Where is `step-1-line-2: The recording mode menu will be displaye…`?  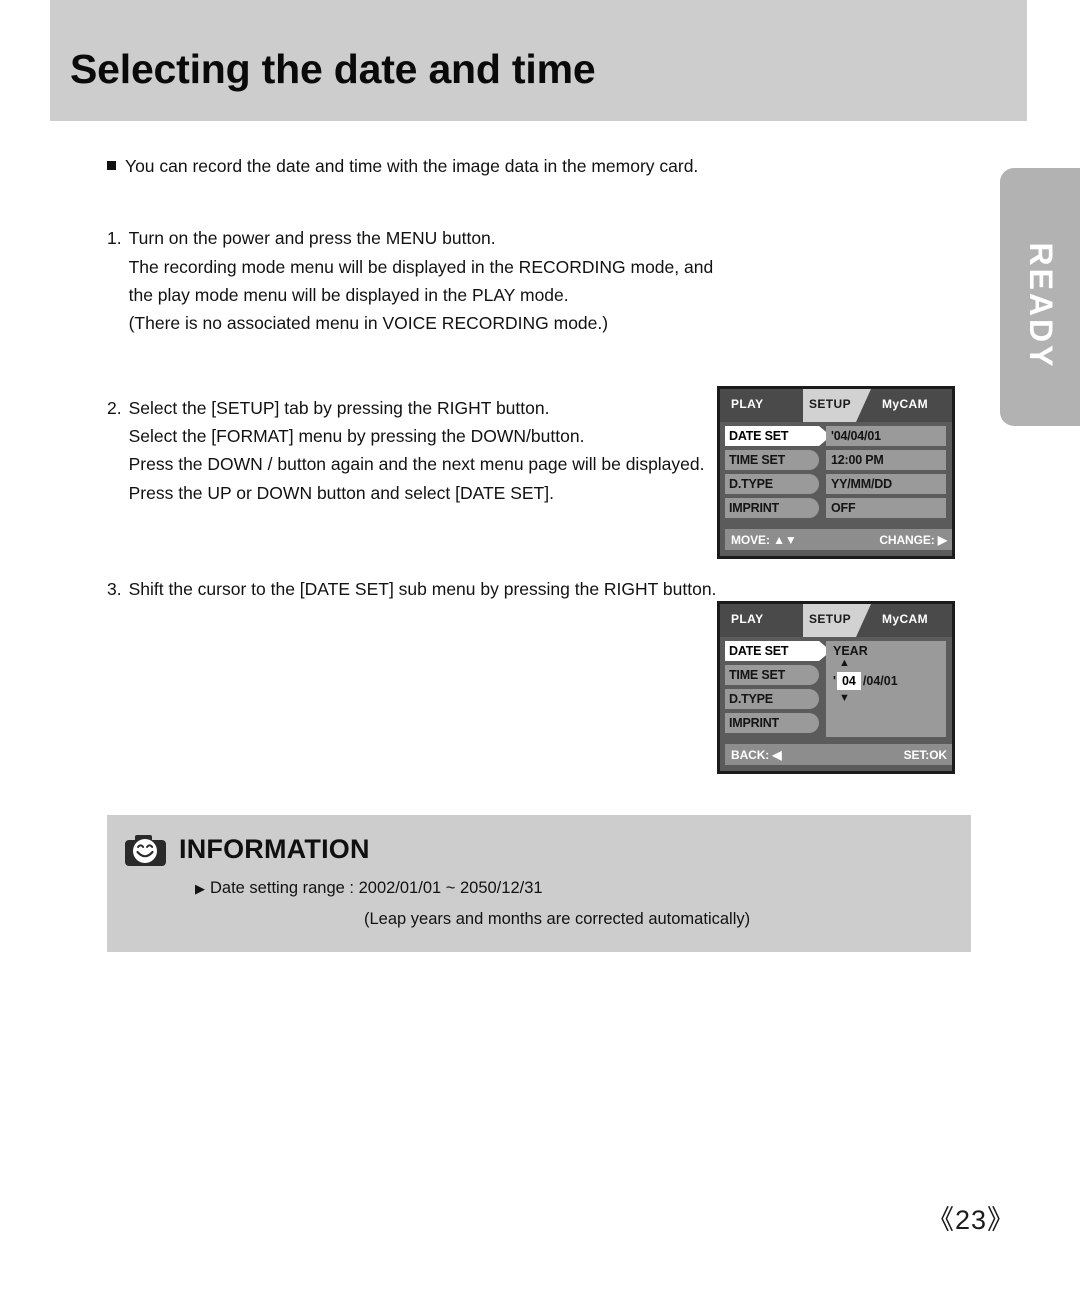 step-1-line-2: The recording mode menu will be displaye… is located at coordinates (421, 281).